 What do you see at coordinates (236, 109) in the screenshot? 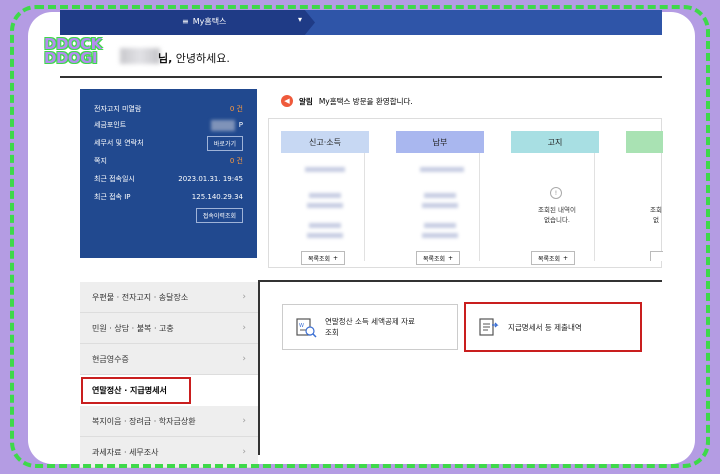
I see `unread-count: 0 건` at bounding box center [236, 109].